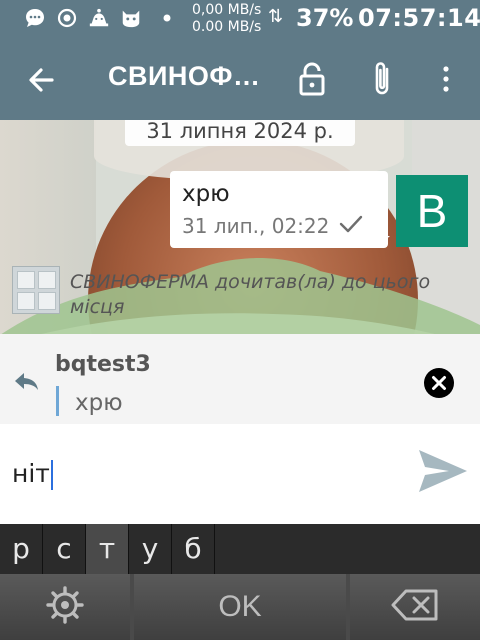  I want to click on text-cursor, so click(51, 475).